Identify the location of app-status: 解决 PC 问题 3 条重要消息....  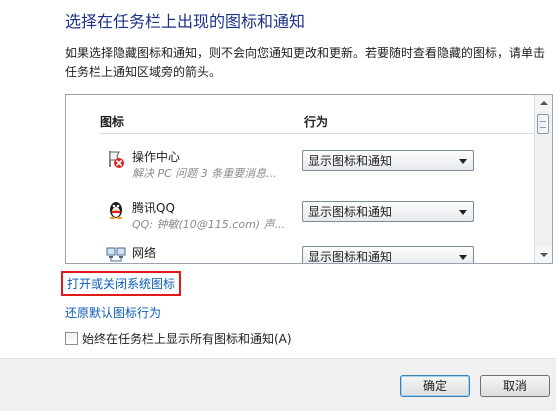
(204, 173).